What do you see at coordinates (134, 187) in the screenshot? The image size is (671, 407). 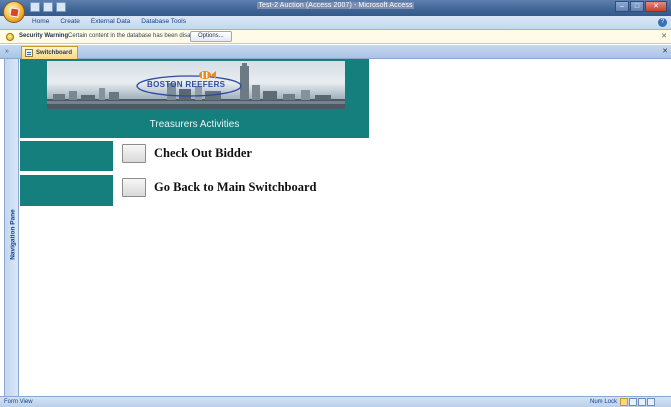 I see `main-switchboard-button` at bounding box center [134, 187].